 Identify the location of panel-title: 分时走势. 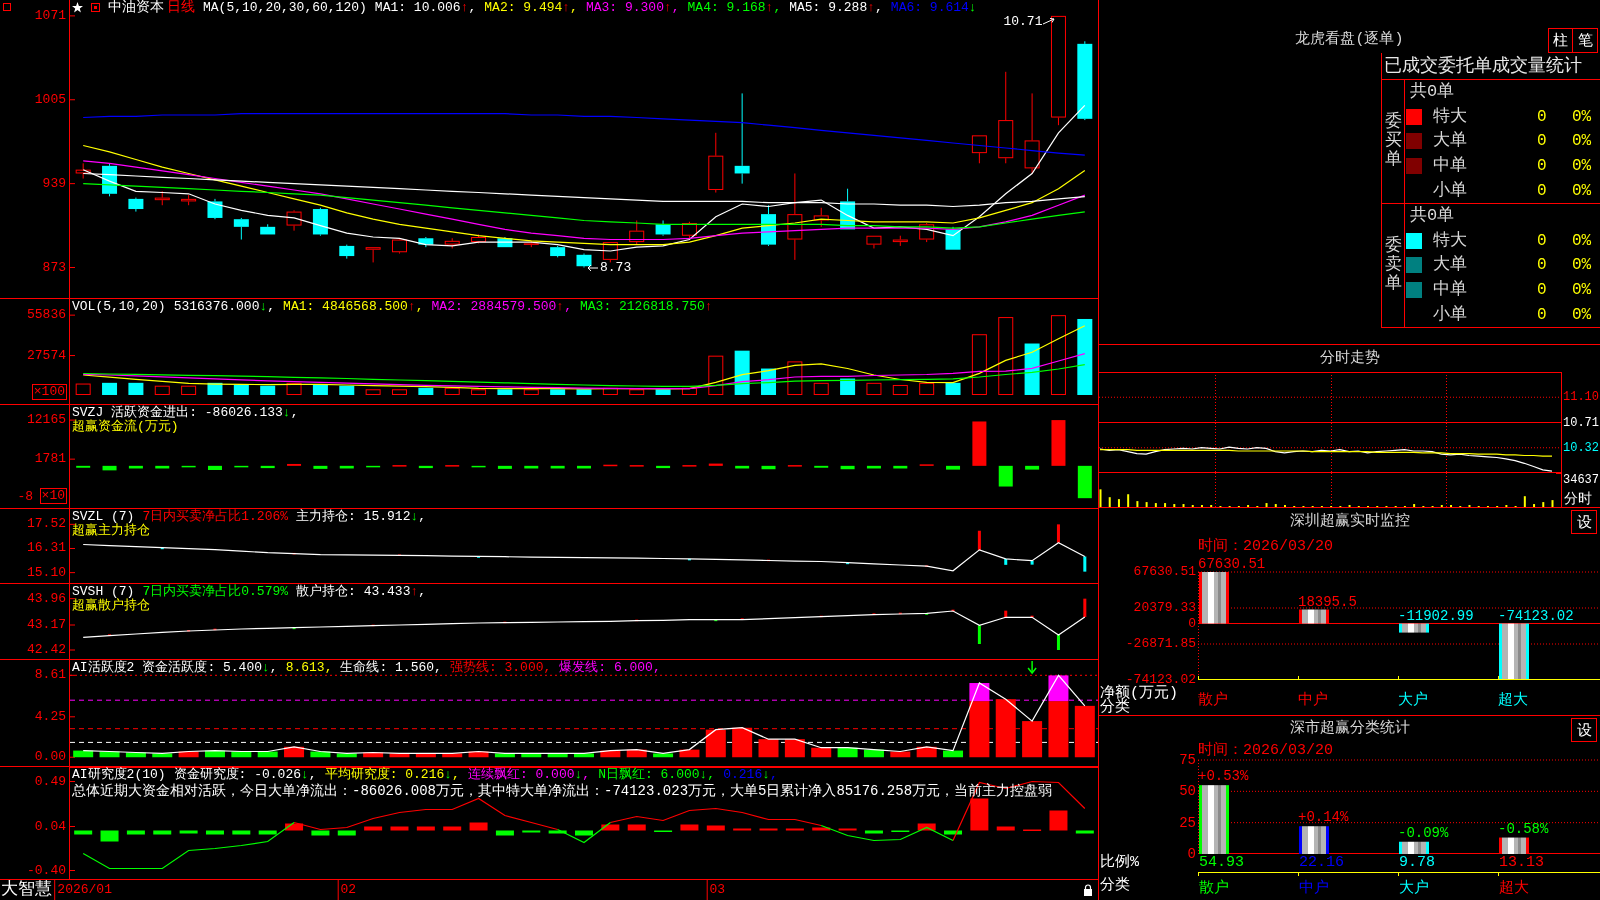
(1349, 358).